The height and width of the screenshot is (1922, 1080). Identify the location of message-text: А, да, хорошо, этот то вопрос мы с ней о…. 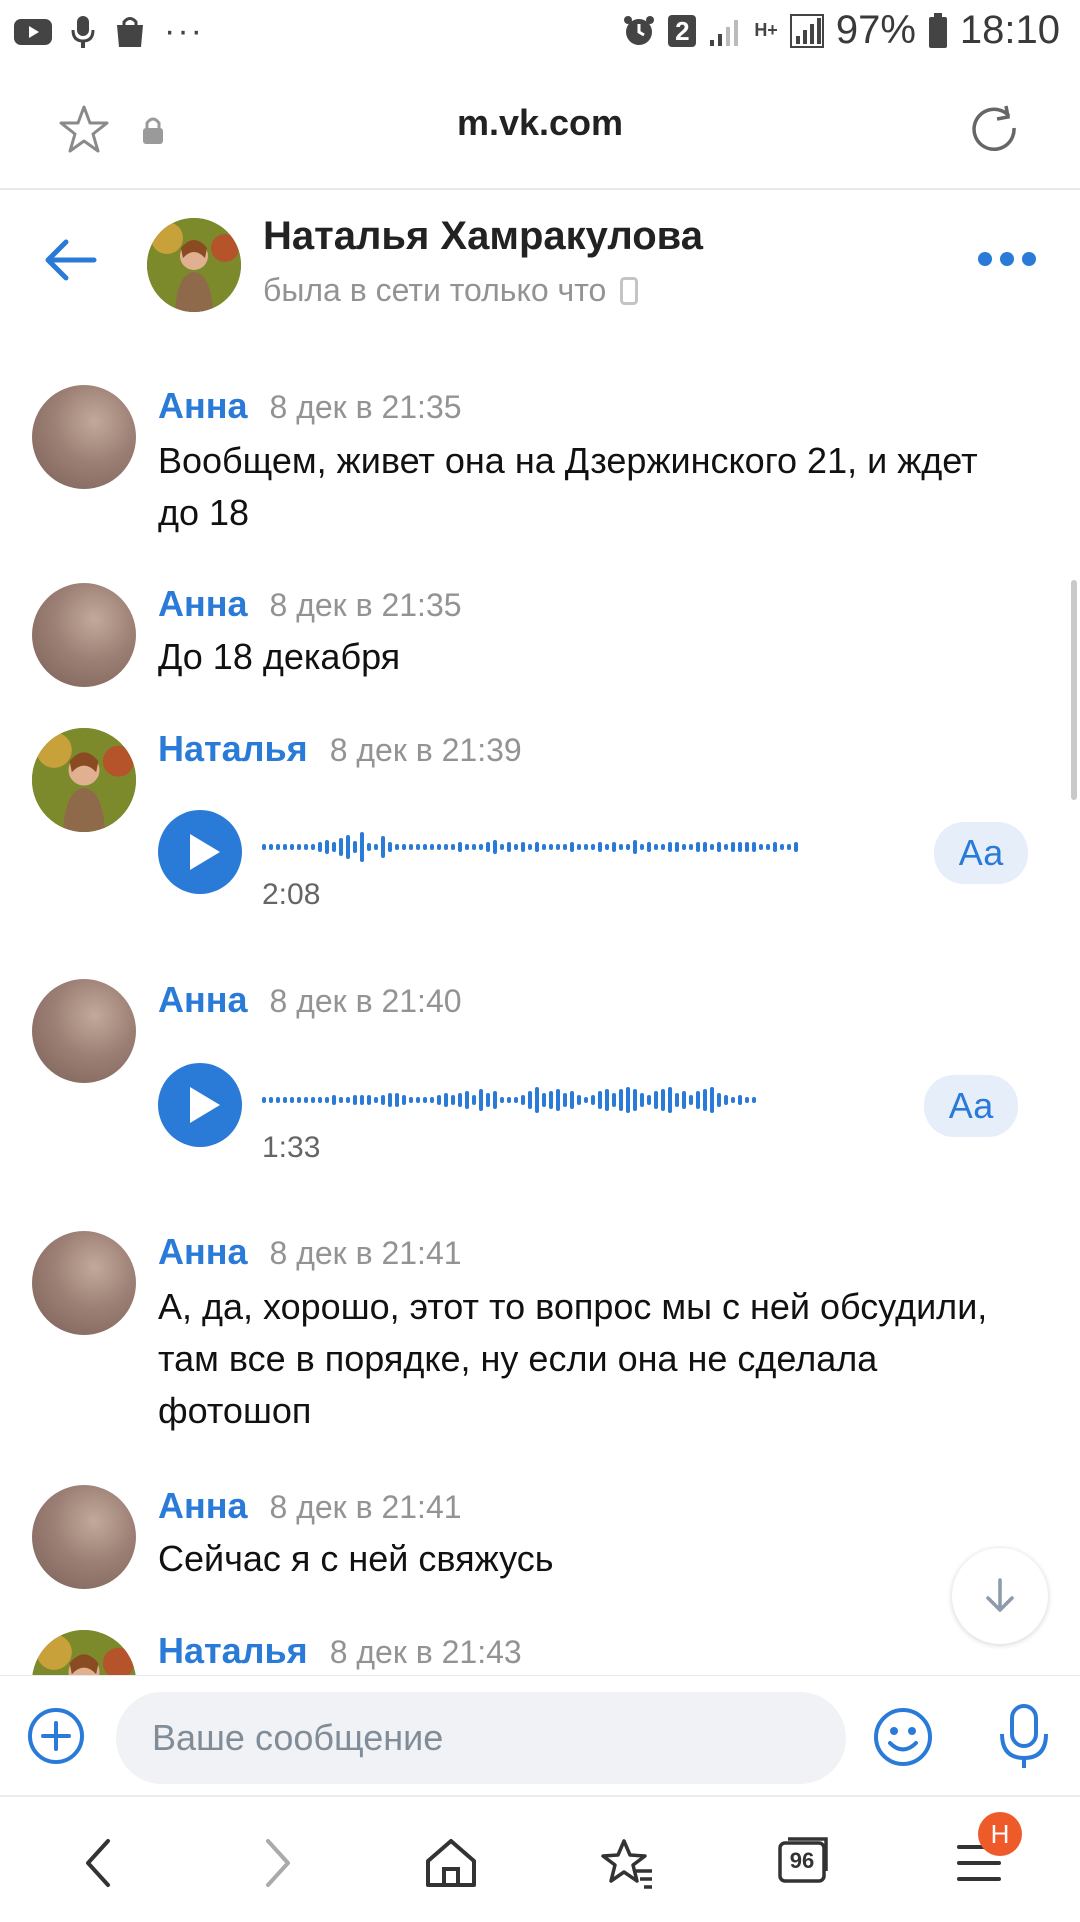
(573, 1358).